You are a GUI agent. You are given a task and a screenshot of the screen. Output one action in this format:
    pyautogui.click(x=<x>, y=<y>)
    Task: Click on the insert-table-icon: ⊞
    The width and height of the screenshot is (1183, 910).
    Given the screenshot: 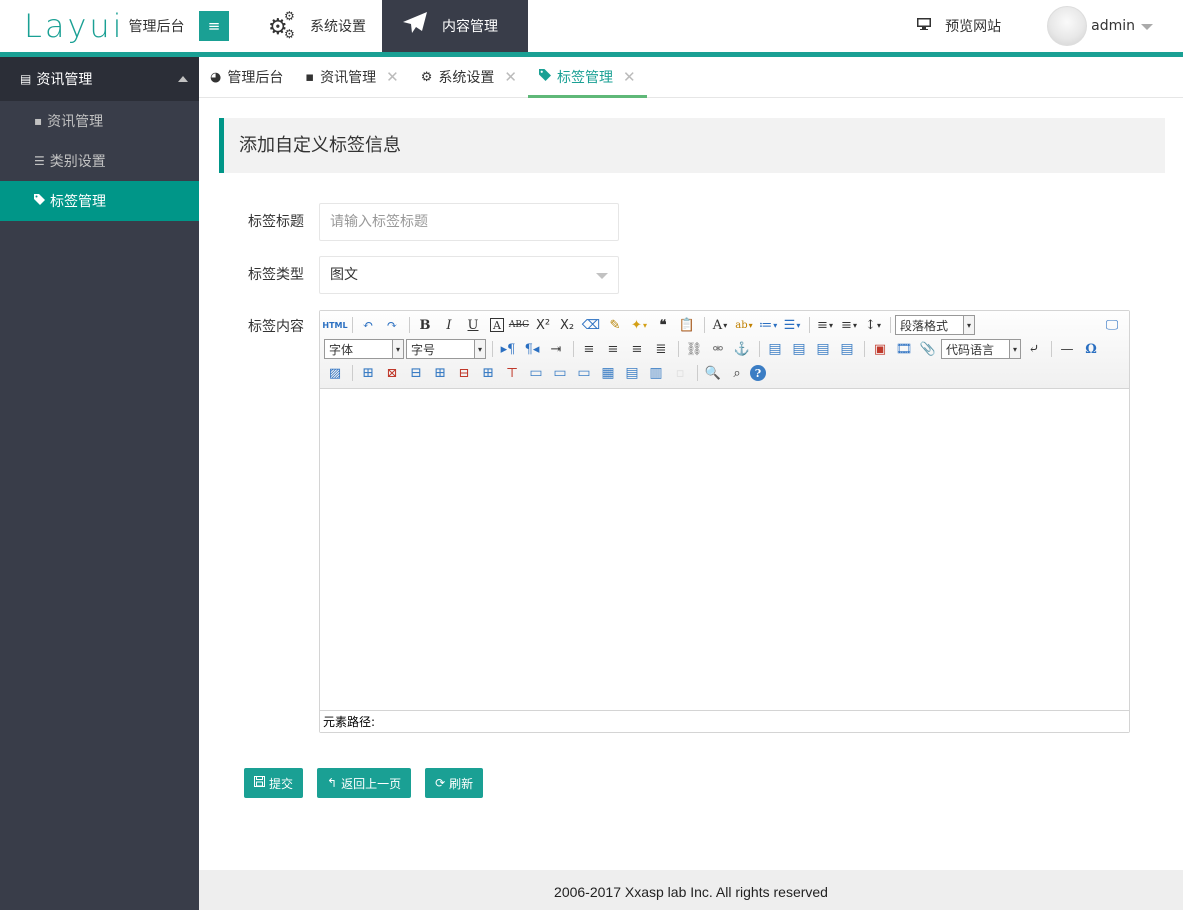 What is the action you would take?
    pyautogui.click(x=368, y=373)
    